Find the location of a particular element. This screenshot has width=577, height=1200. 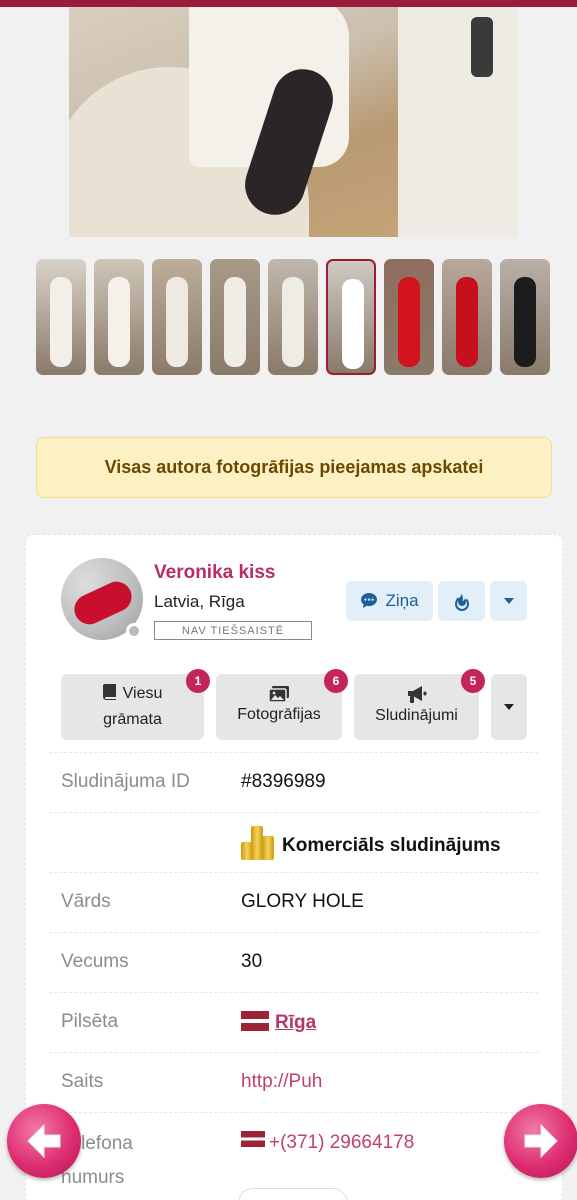

detail-row-age: Vecums 30 is located at coordinates (293, 962).